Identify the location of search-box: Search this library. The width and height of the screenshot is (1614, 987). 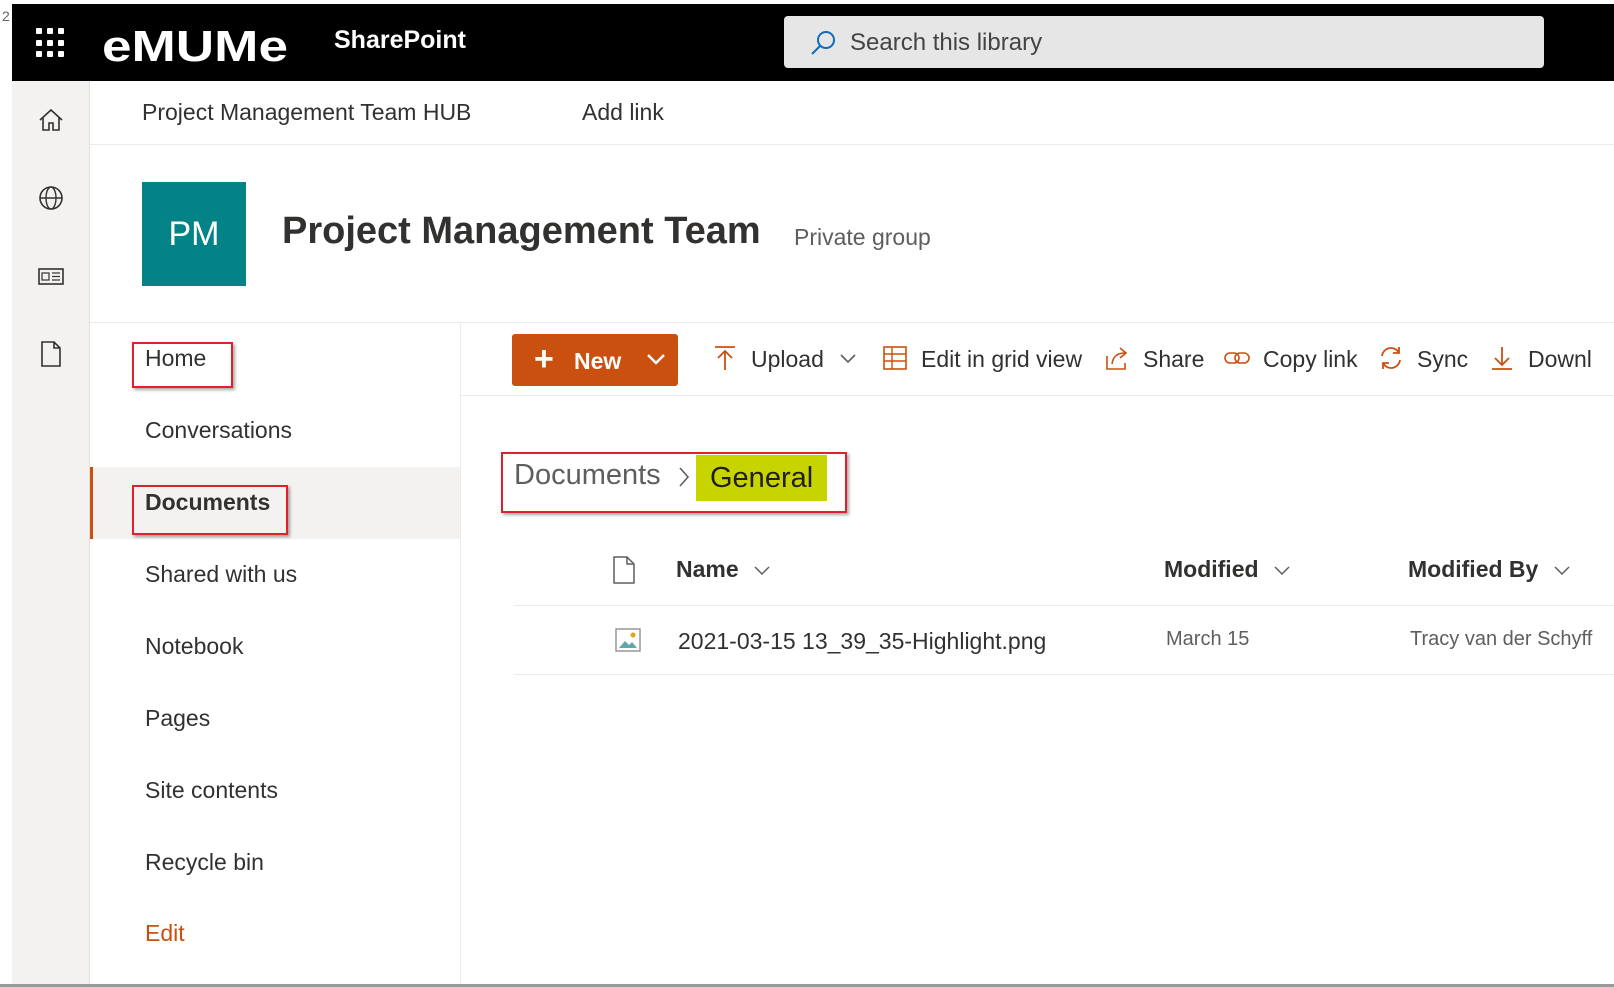
(1164, 42).